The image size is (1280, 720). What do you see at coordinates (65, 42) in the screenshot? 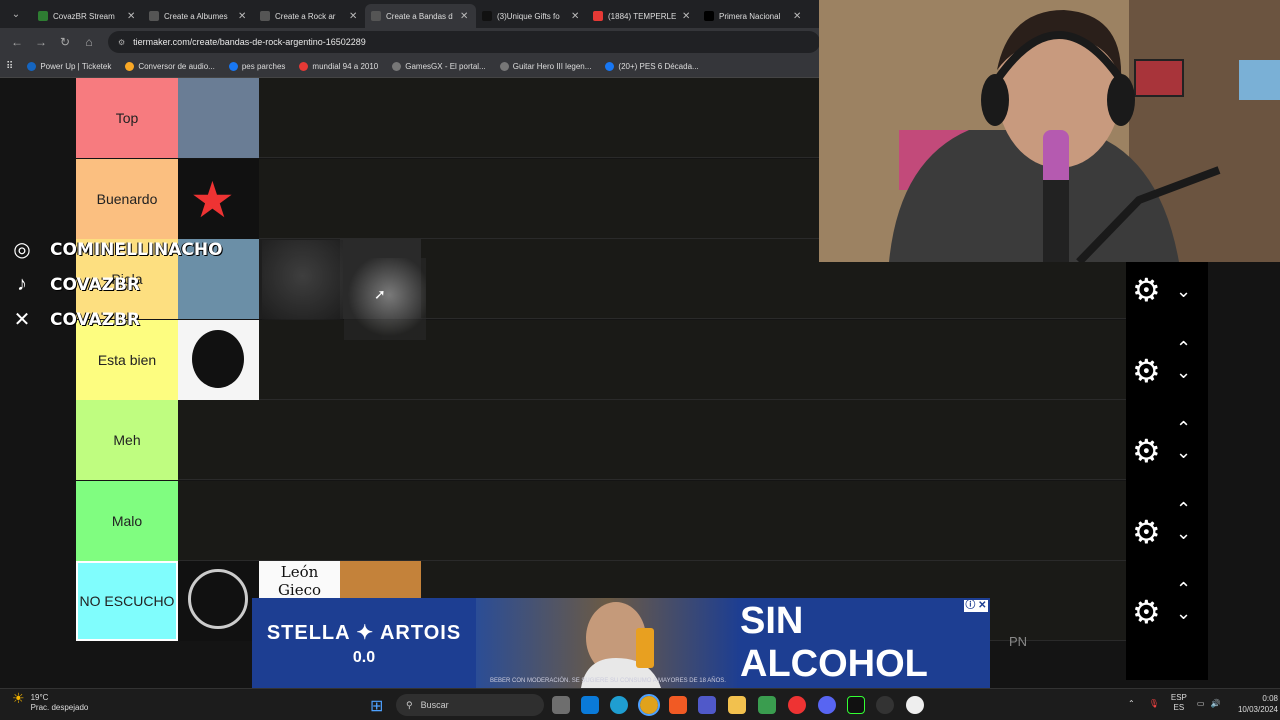
I see `reload-icon: ↻` at bounding box center [65, 42].